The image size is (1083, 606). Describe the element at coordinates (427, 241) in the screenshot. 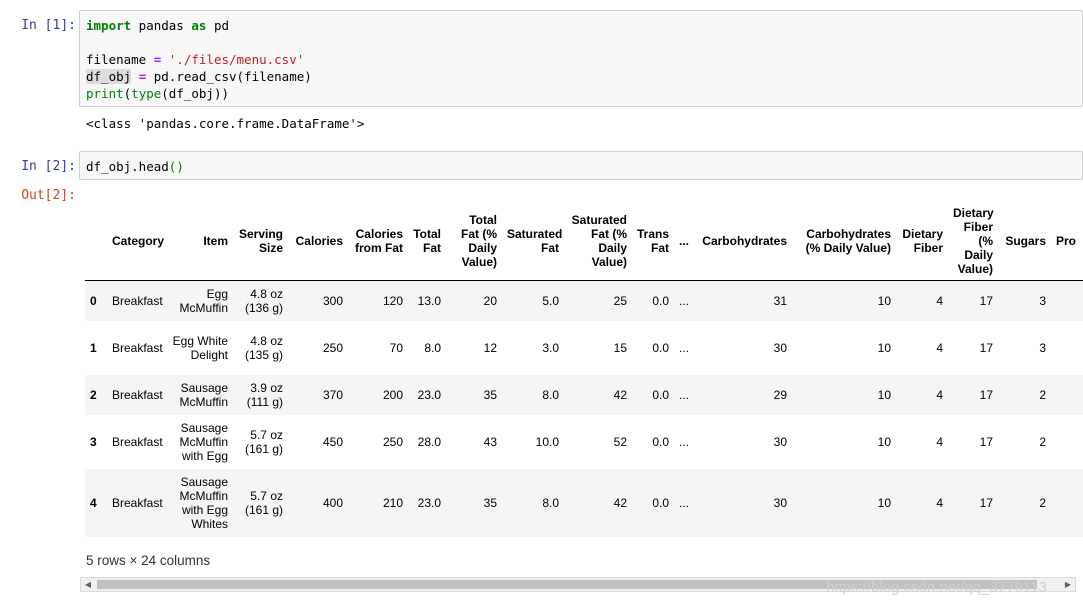

I see `column-header: Total Fat` at that location.